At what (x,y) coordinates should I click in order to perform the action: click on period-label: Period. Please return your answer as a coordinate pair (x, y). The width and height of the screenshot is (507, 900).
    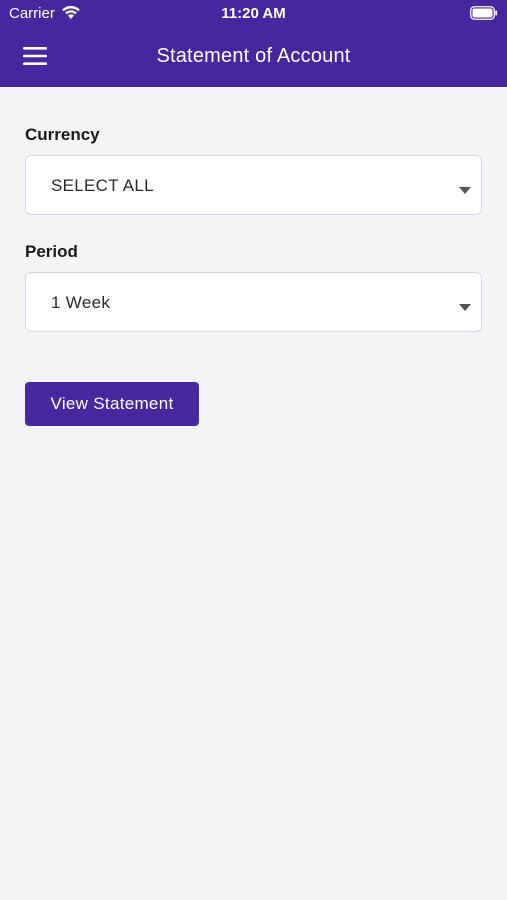
    Looking at the image, I should click on (51, 251).